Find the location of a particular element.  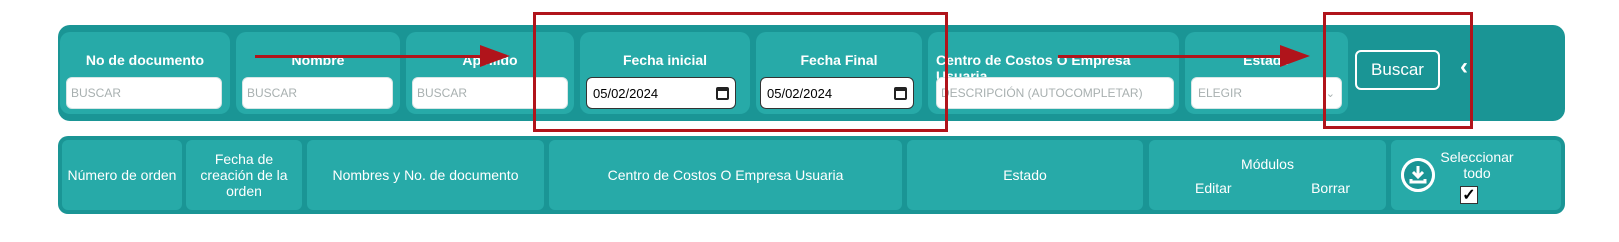

nombre-search-input is located at coordinates (317, 93).